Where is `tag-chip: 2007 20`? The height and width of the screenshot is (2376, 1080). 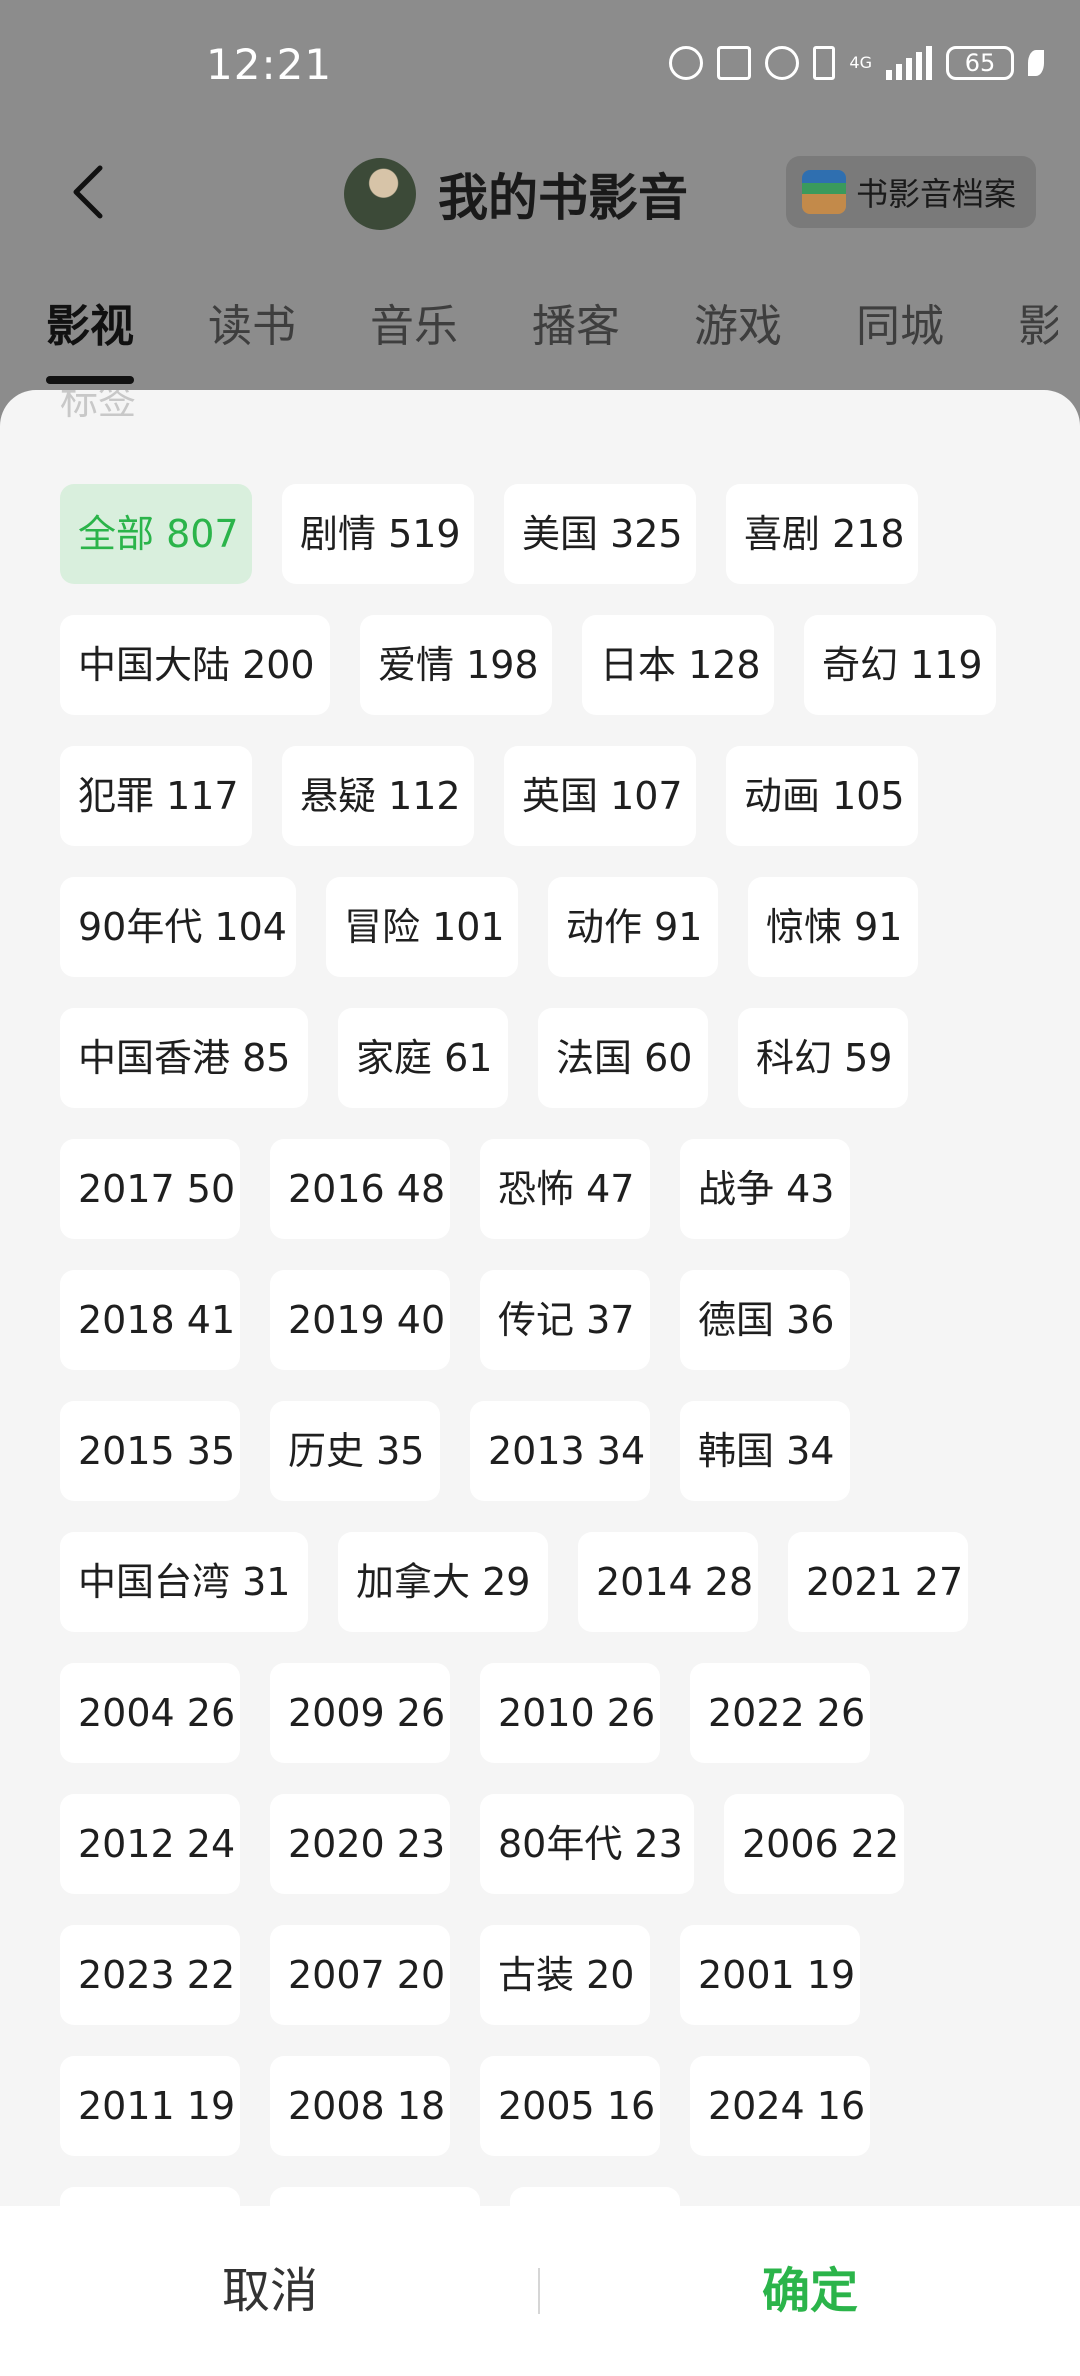 tag-chip: 2007 20 is located at coordinates (360, 1975).